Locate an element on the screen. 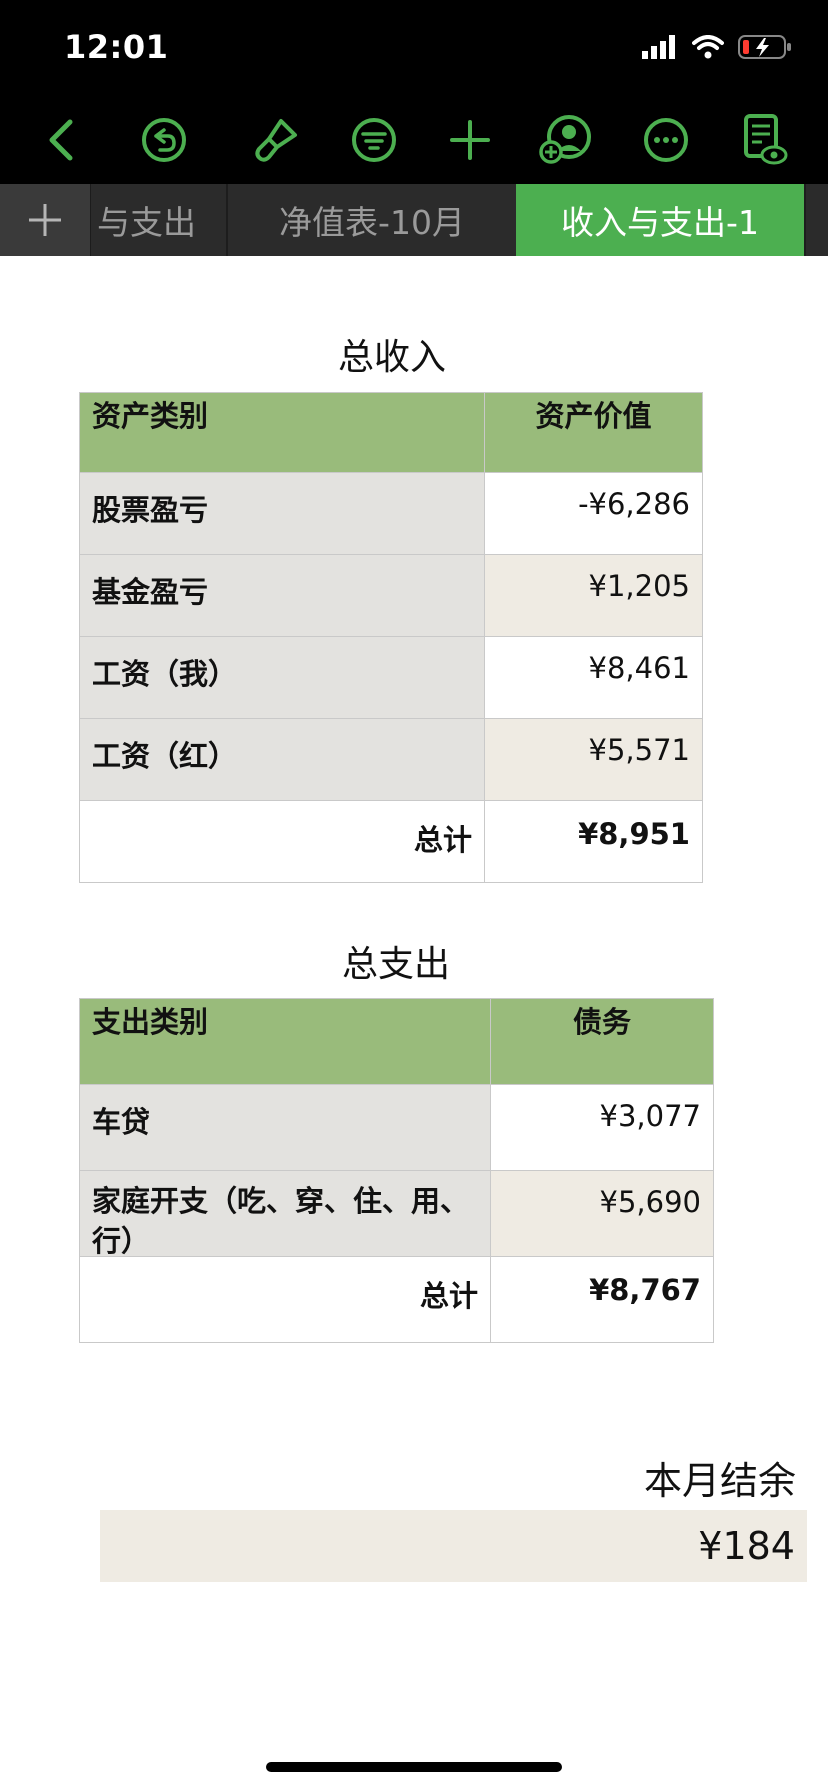 Image resolution: width=828 pixels, height=1792 pixels. table-row: 车贷 ¥3,077 is located at coordinates (396, 1127).